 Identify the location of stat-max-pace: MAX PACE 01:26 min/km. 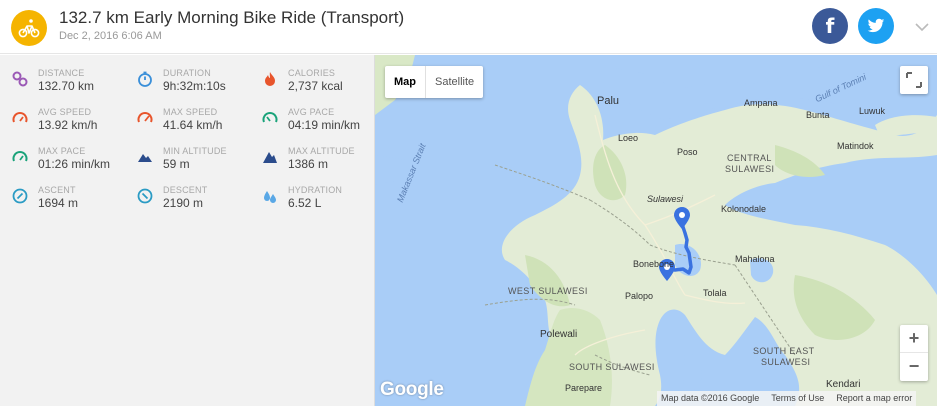
(72, 163).